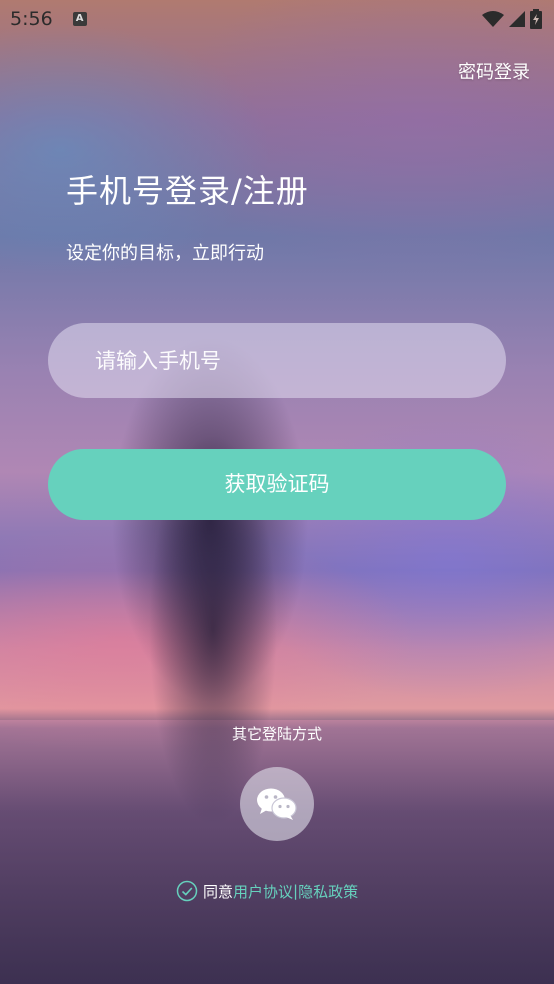 The height and width of the screenshot is (984, 554). What do you see at coordinates (79, 19) in the screenshot?
I see `a-icon: A` at bounding box center [79, 19].